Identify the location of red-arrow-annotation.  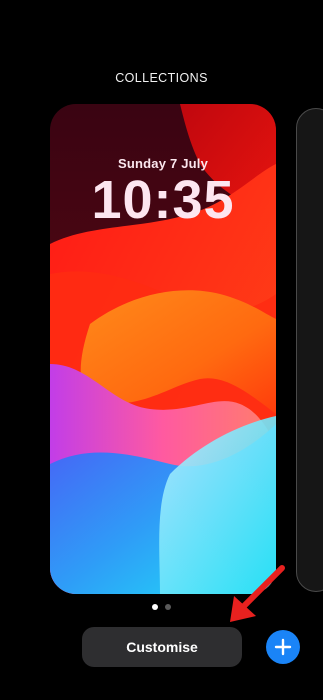
(257, 593).